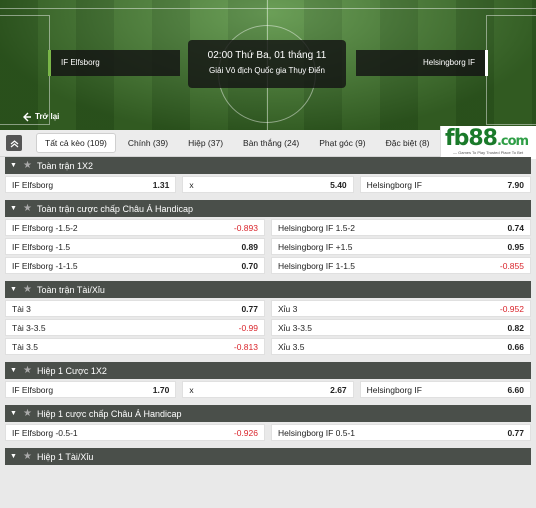  I want to click on market-block: ▼ ★ Hiệp 1 Tài/Xỉu, so click(268, 456).